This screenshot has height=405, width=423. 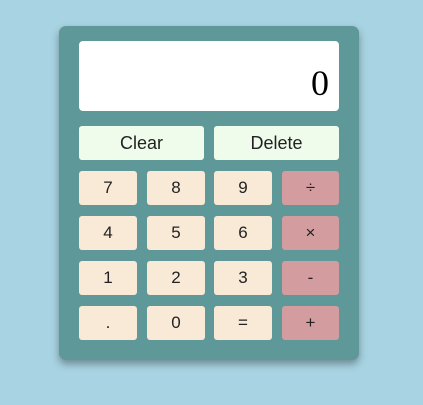 What do you see at coordinates (276, 143) in the screenshot?
I see `delete-button: Delete` at bounding box center [276, 143].